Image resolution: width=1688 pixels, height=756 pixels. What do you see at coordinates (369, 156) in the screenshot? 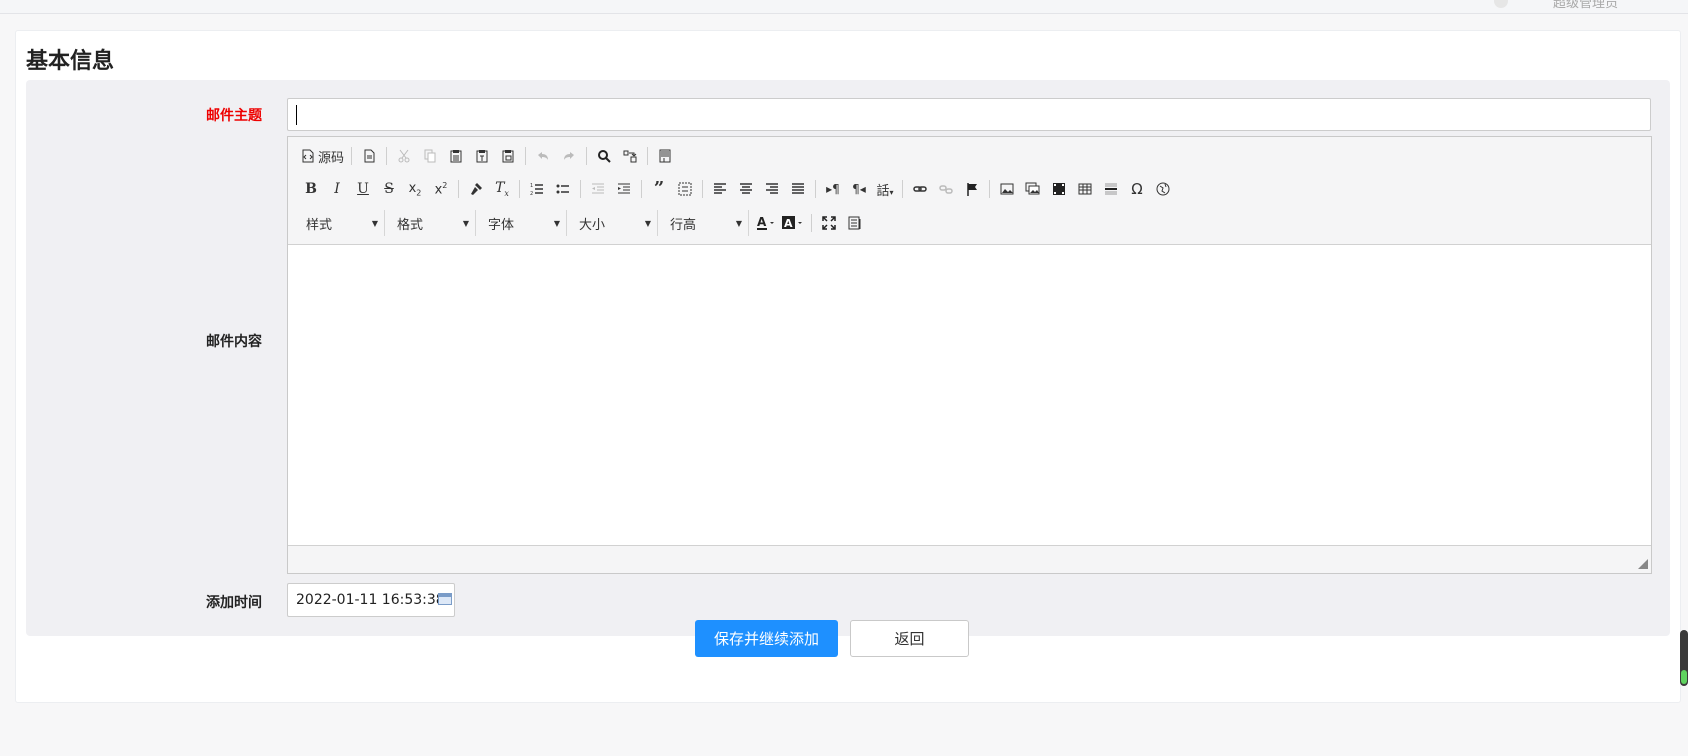
I see `new-page-button` at bounding box center [369, 156].